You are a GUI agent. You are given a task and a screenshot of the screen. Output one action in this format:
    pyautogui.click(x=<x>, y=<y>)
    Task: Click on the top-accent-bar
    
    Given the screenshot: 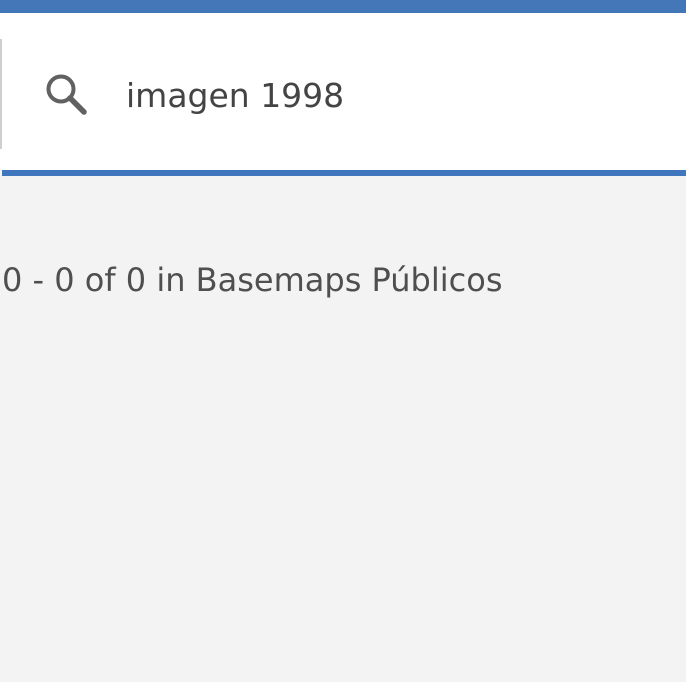 What is the action you would take?
    pyautogui.click(x=343, y=6)
    